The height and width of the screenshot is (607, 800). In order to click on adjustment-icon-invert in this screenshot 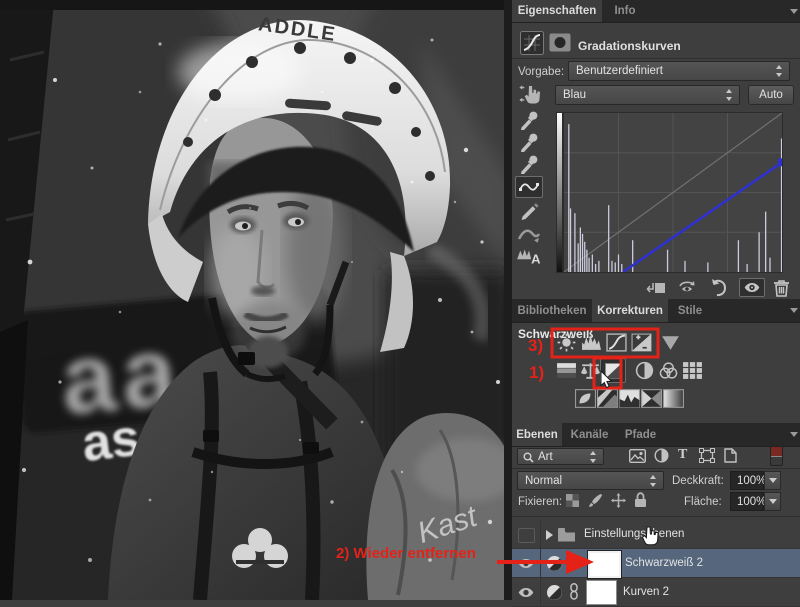, I will do `click(585, 398)`.